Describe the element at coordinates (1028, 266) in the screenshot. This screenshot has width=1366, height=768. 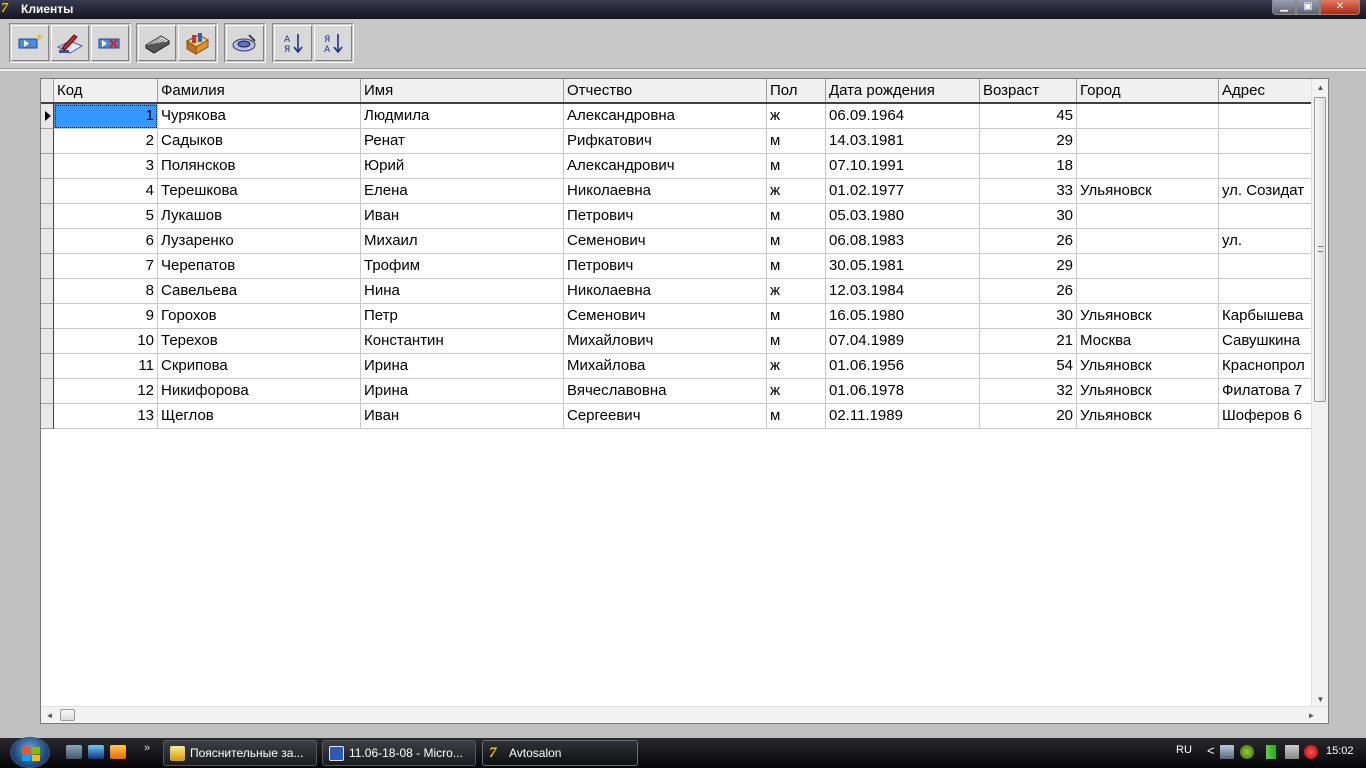
I see `cell-age: 29` at that location.